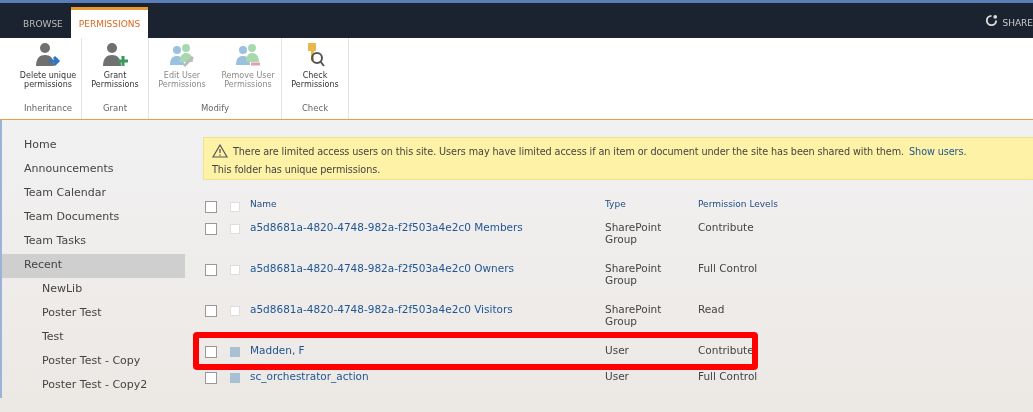  What do you see at coordinates (93, 290) in the screenshot?
I see `nav-link: NewLib` at bounding box center [93, 290].